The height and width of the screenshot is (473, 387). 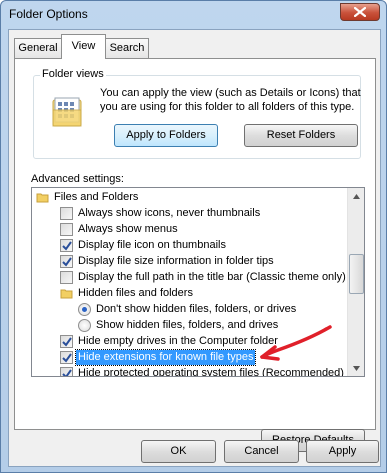 I want to click on scroll-down-button, so click(x=356, y=368).